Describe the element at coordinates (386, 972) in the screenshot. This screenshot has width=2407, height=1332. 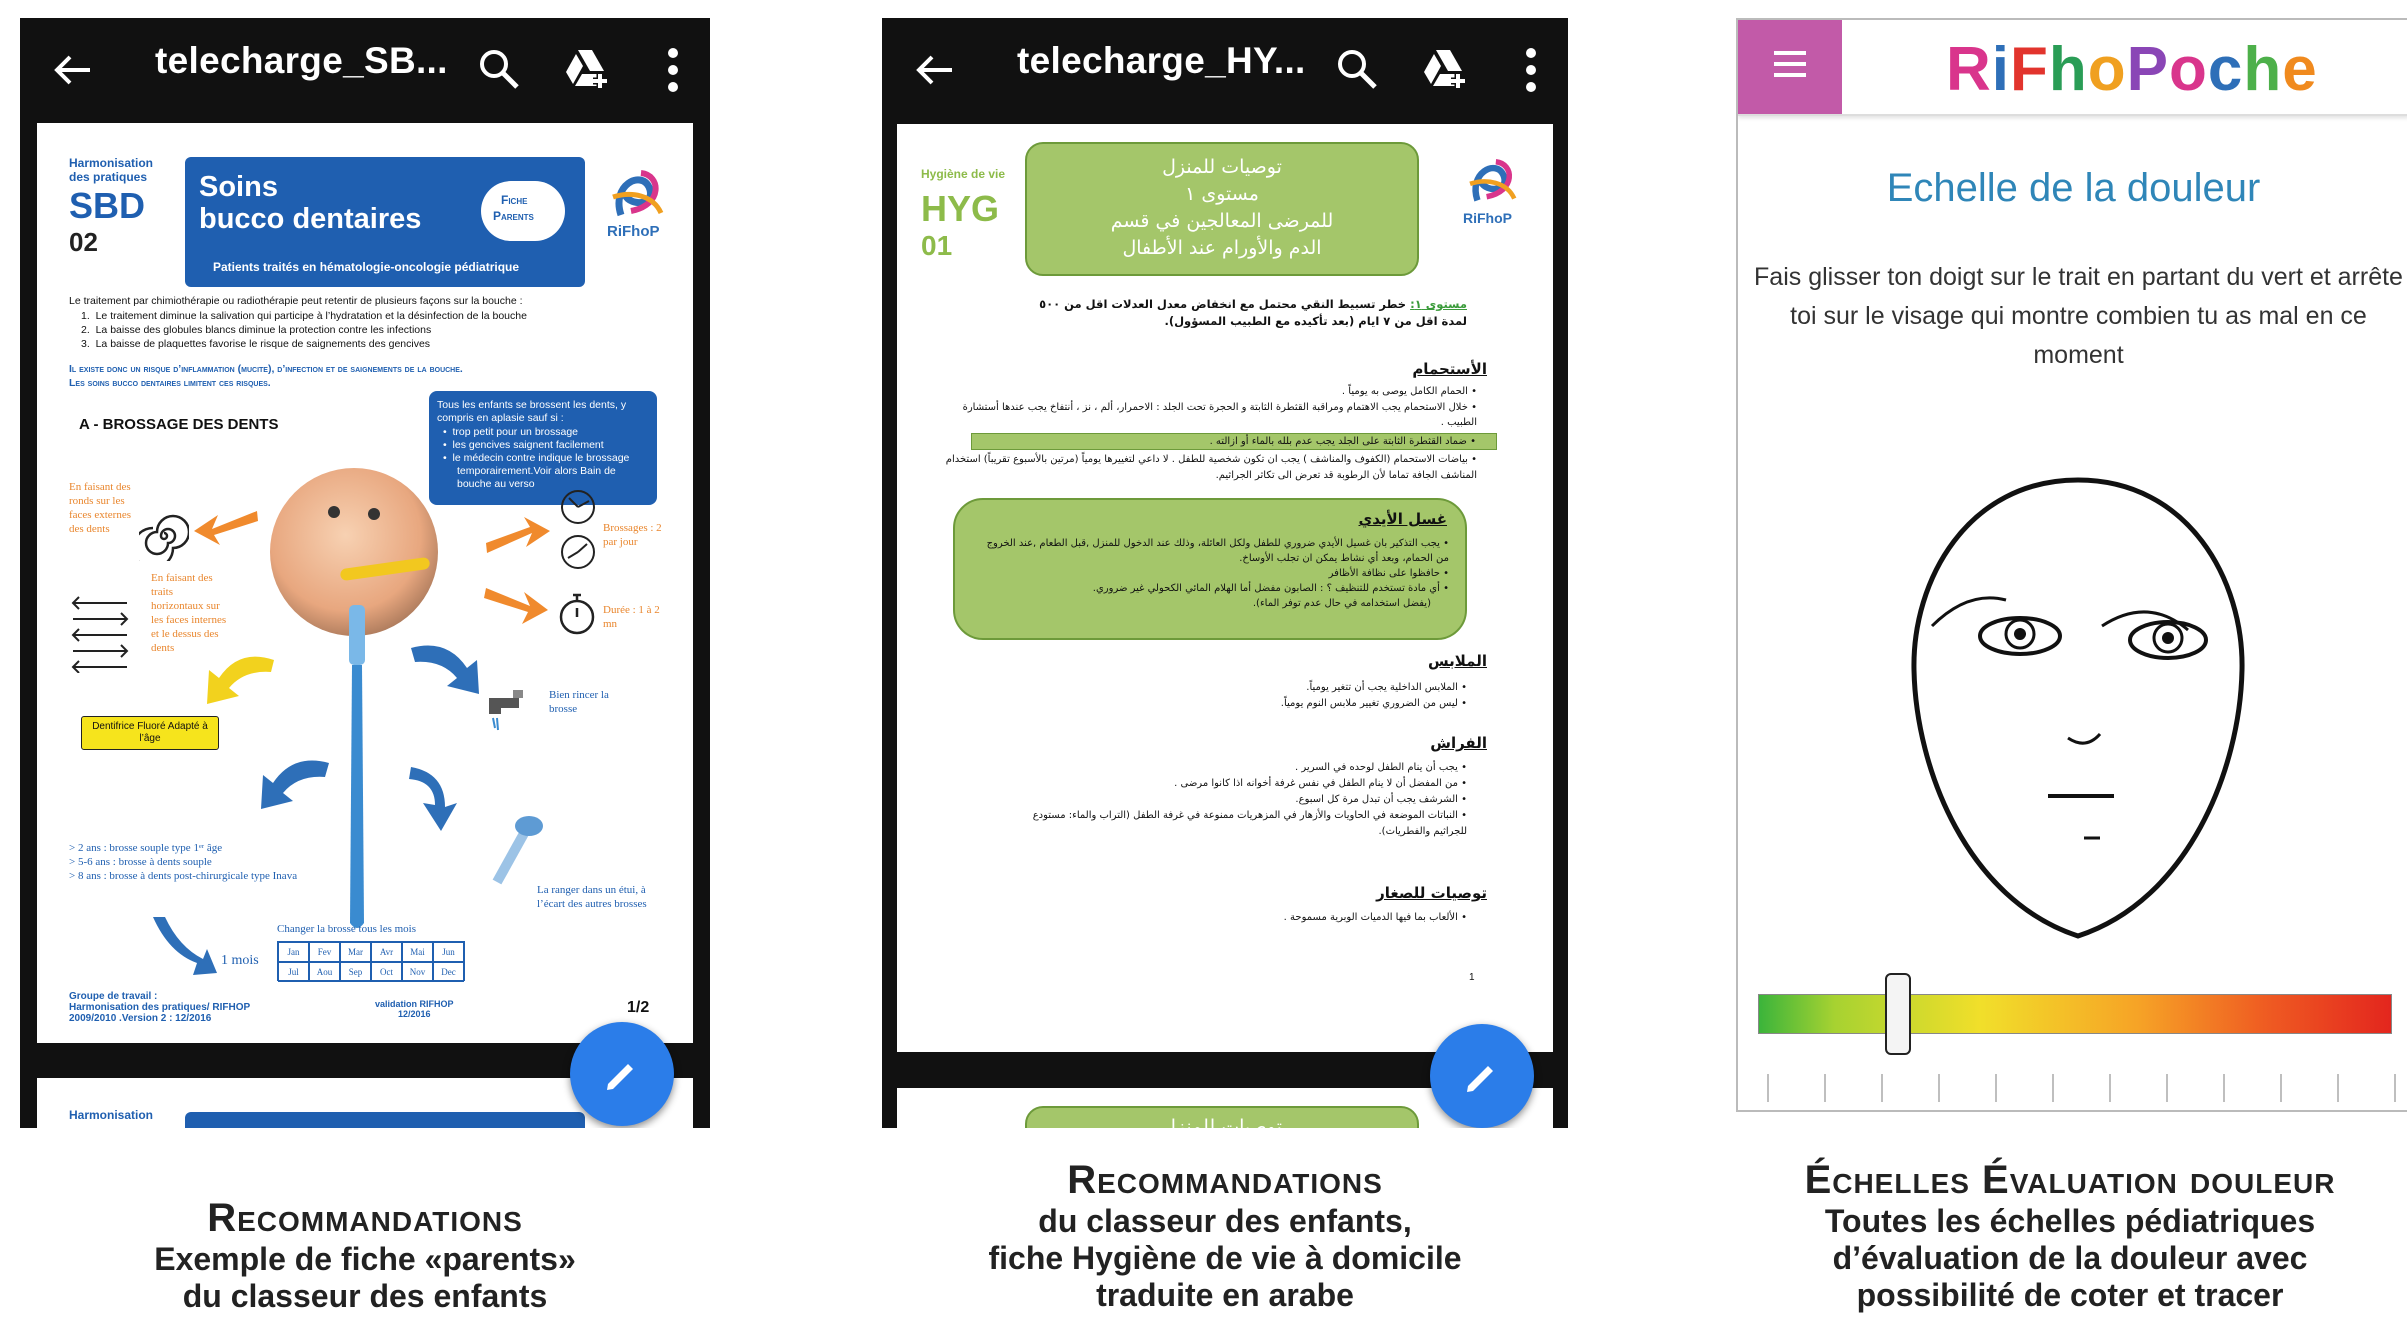
I see `month-cell: Oct` at that location.